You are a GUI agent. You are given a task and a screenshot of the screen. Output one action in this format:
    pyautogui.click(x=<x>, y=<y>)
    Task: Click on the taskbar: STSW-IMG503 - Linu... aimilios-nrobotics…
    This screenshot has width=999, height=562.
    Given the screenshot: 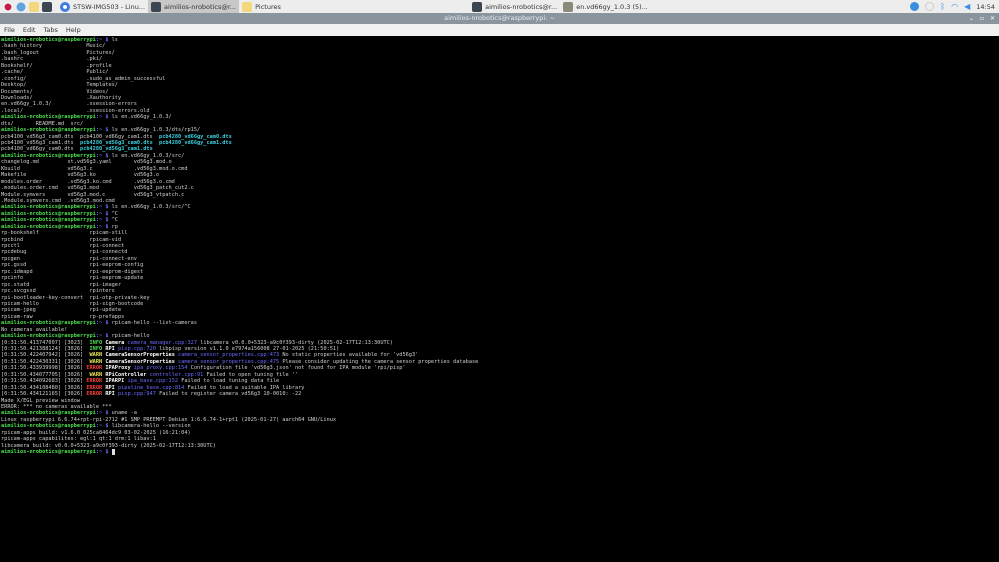 What is the action you would take?
    pyautogui.click(x=499, y=6)
    